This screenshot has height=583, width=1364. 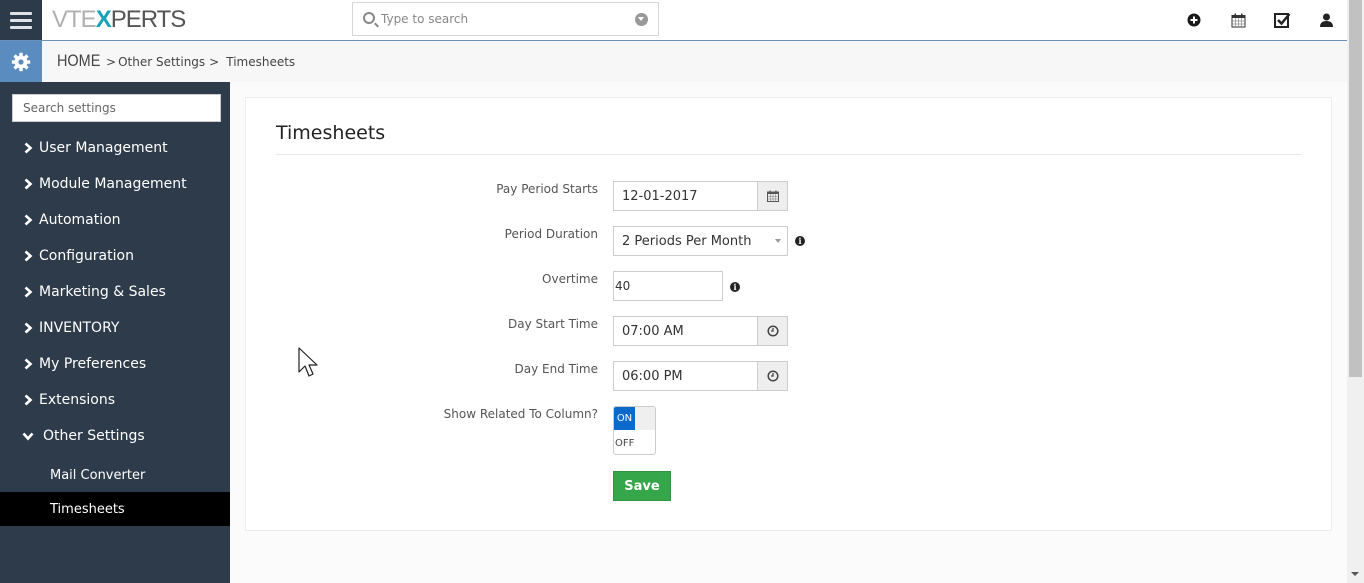 What do you see at coordinates (520, 414) in the screenshot?
I see `show-related-label: Show Related To Column?` at bounding box center [520, 414].